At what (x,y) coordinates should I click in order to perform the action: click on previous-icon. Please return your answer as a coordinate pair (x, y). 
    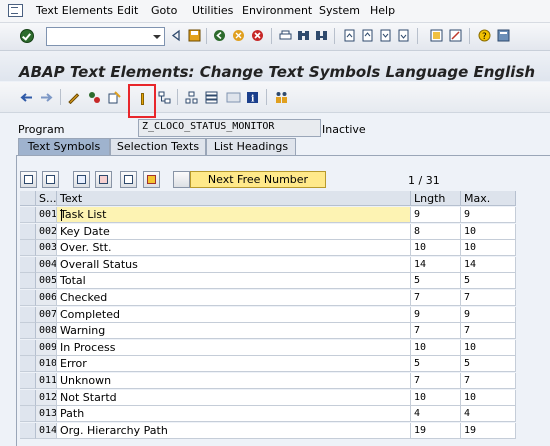
    Looking at the image, I should click on (176, 35).